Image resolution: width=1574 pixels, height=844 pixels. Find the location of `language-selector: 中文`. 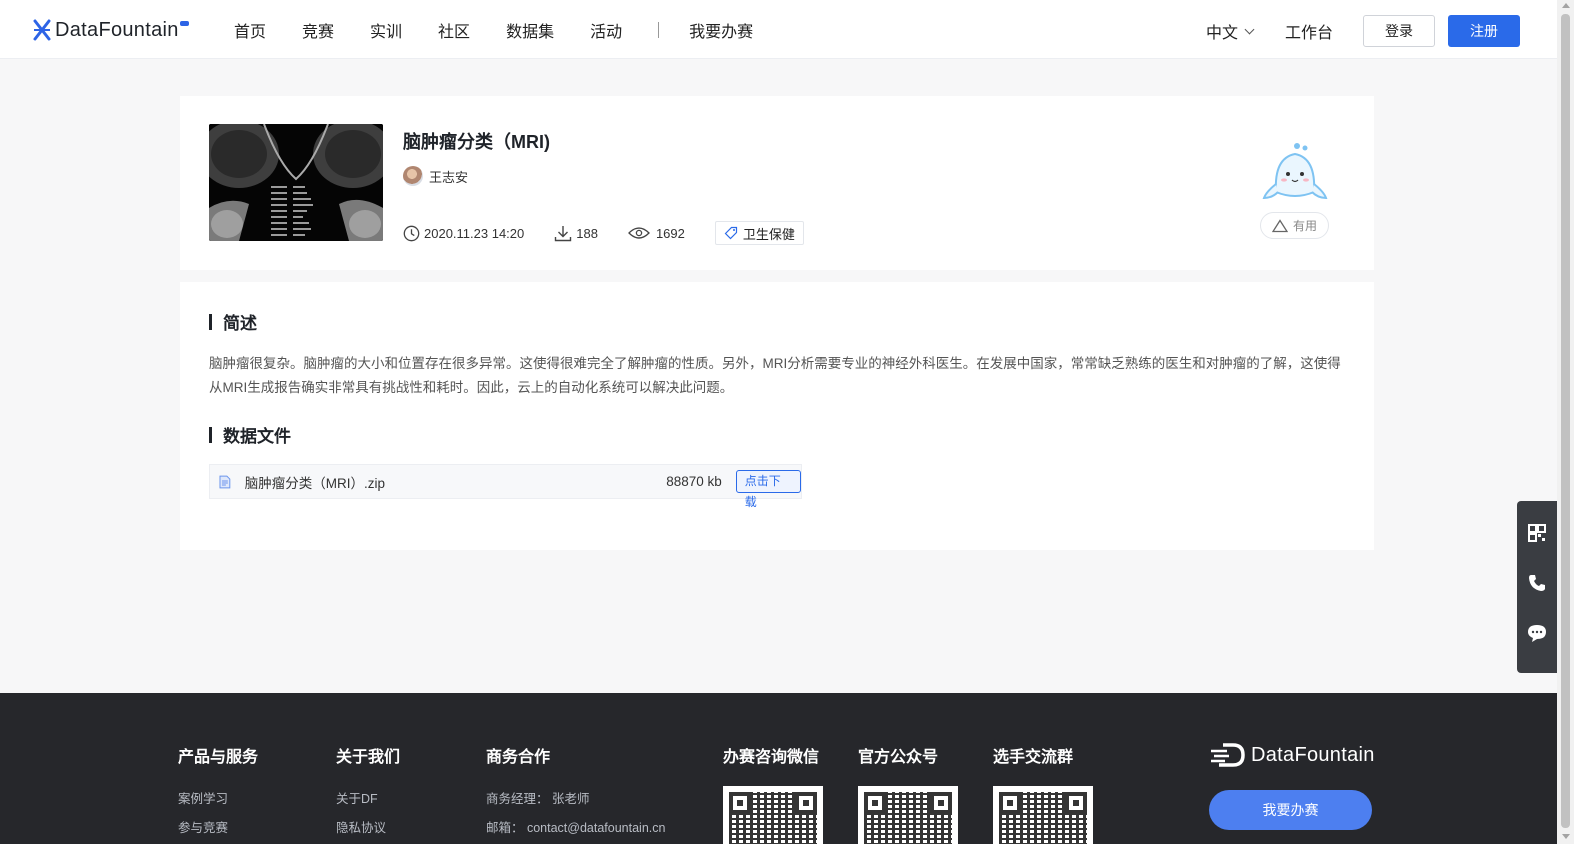

language-selector: 中文 is located at coordinates (1230, 31).